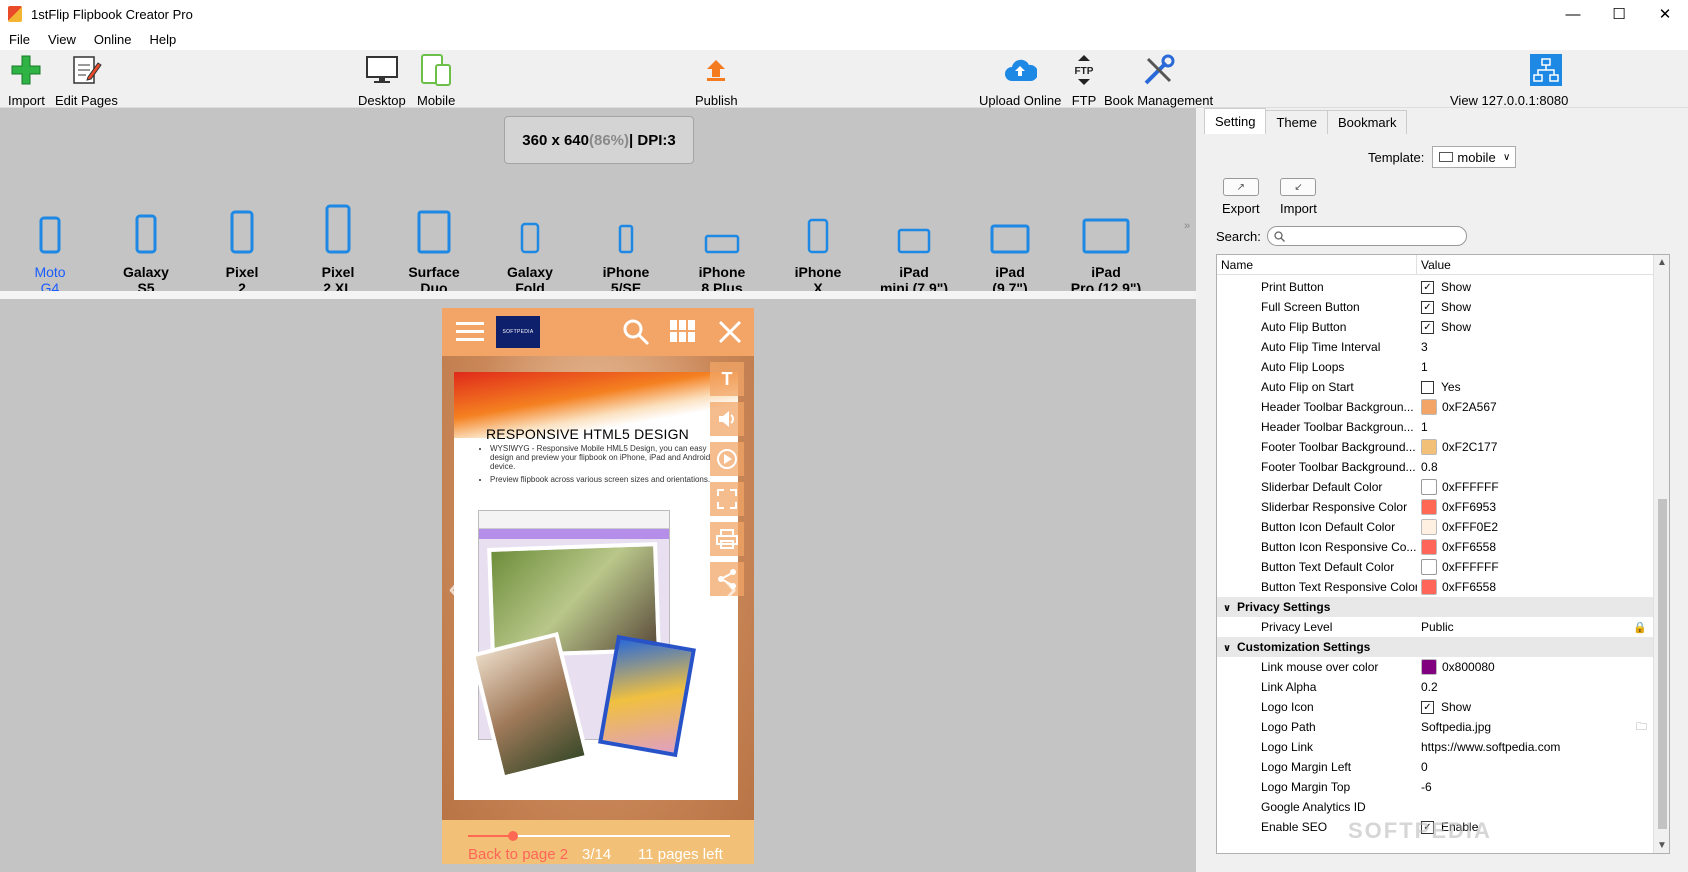  I want to click on property-value-cell: 0, so click(1535, 767).